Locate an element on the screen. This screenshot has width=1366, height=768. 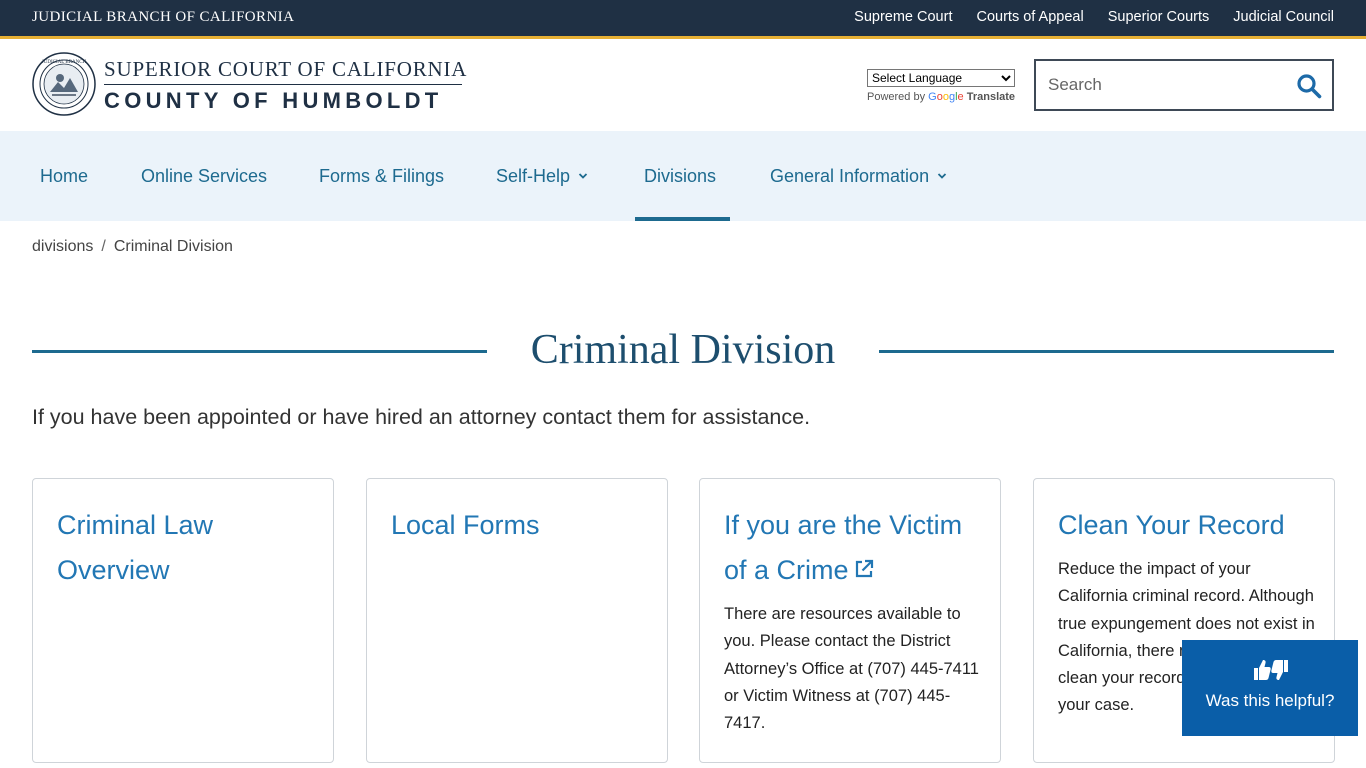
link-judicial-council: Judicial Council is located at coordinates (1283, 17).